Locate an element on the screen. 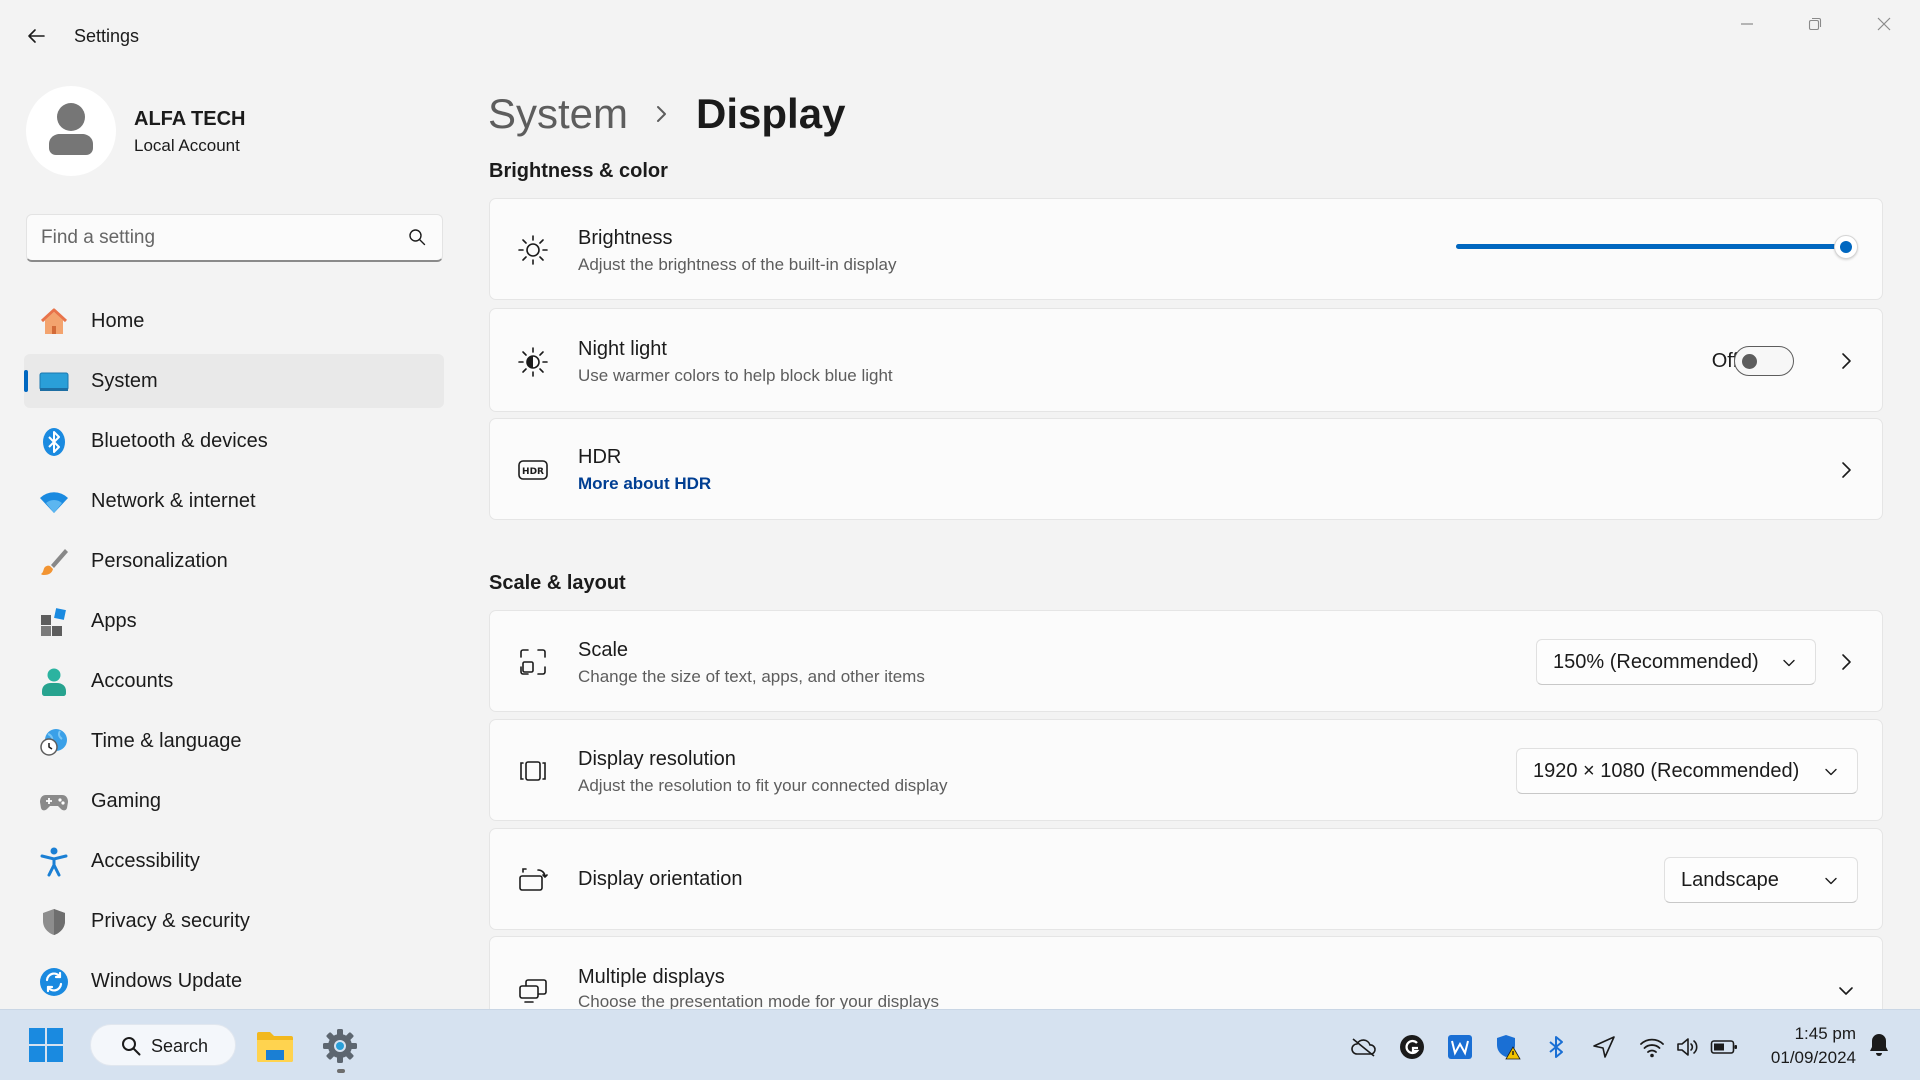 Image resolution: width=1920 pixels, height=1080 pixels. multiple-displays-icon is located at coordinates (533, 991).